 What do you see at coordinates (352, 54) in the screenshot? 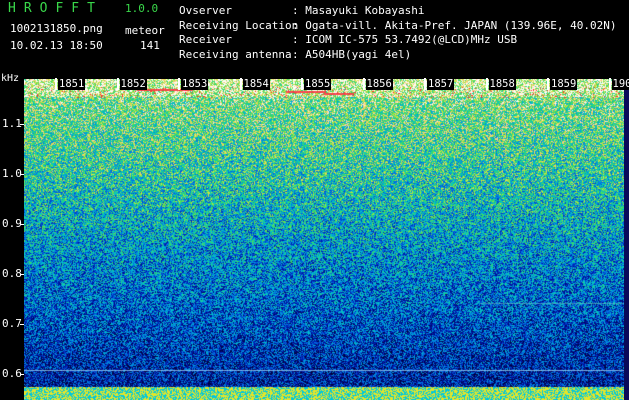
I see `antenna-value: : A504HB(yagi 4el)` at bounding box center [352, 54].